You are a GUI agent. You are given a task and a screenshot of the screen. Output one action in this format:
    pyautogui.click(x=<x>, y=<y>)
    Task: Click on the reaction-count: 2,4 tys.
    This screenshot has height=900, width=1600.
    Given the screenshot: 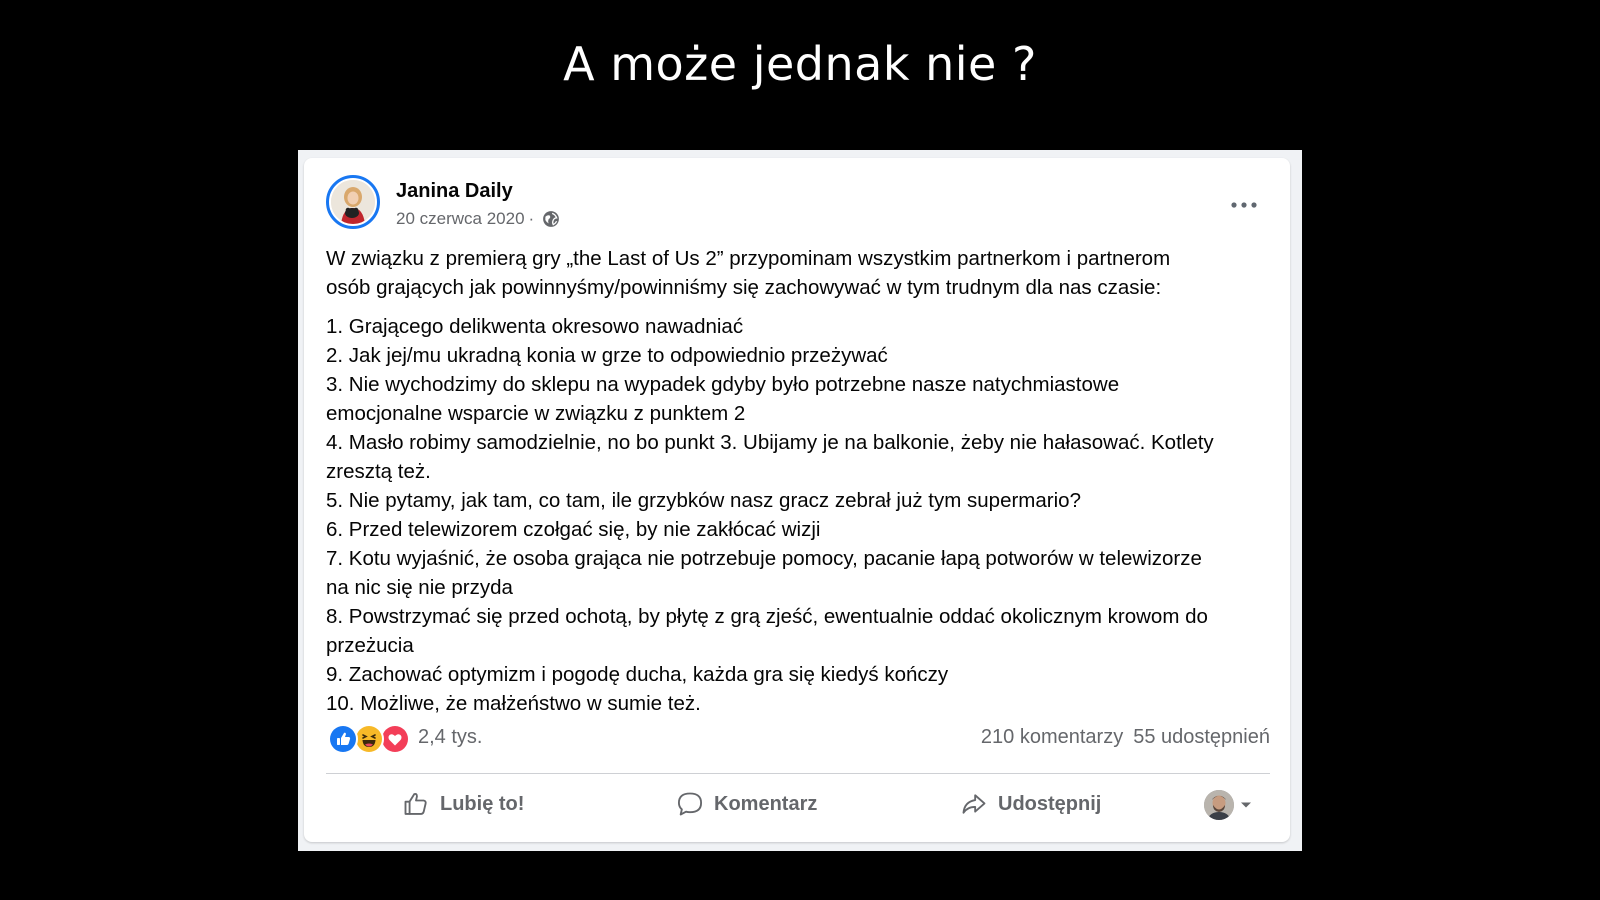 What is the action you would take?
    pyautogui.click(x=450, y=737)
    